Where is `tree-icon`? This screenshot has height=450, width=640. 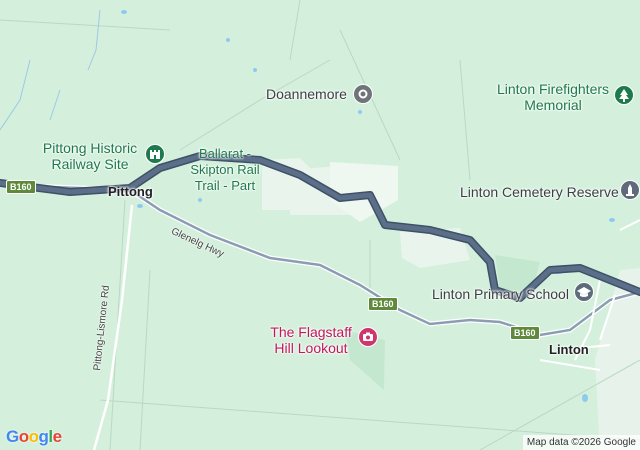 tree-icon is located at coordinates (624, 95).